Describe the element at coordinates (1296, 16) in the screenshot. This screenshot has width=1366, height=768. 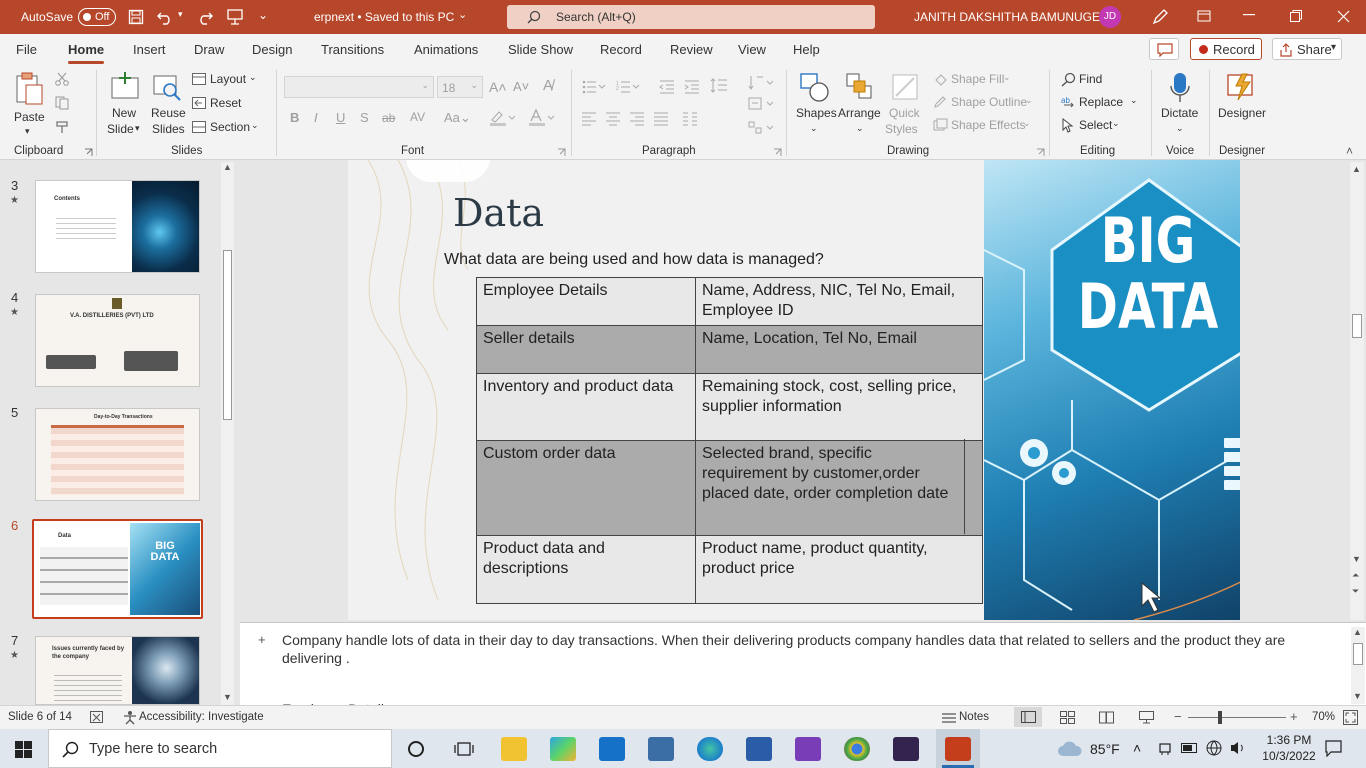
I see `restore-icon` at that location.